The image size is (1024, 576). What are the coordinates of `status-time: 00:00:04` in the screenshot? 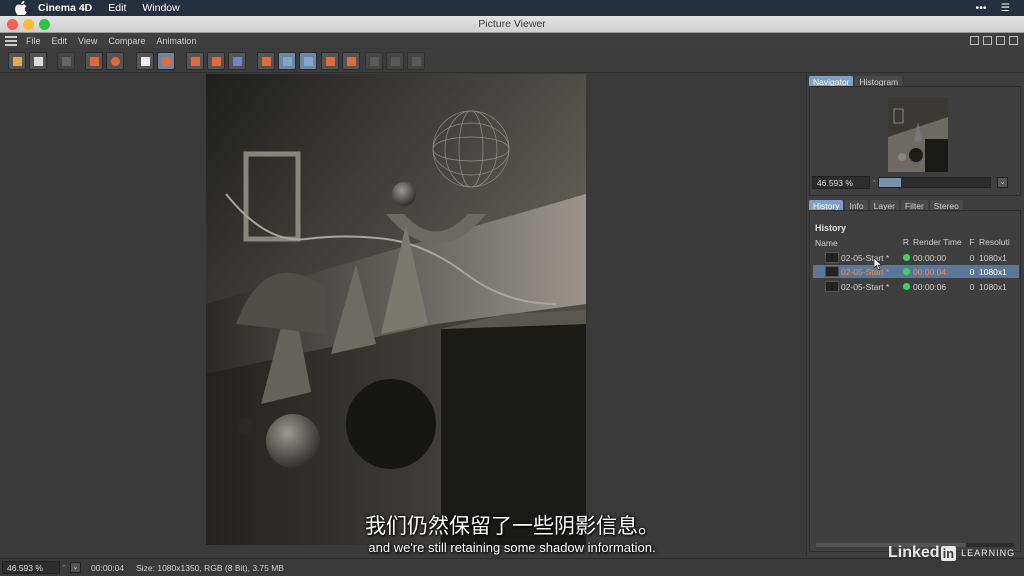 It's located at (108, 567).